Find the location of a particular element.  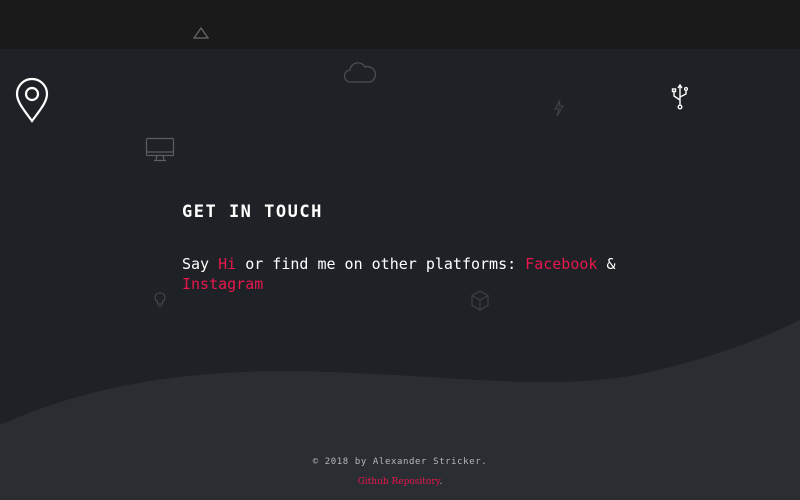

triangle-icon is located at coordinates (201, 33).